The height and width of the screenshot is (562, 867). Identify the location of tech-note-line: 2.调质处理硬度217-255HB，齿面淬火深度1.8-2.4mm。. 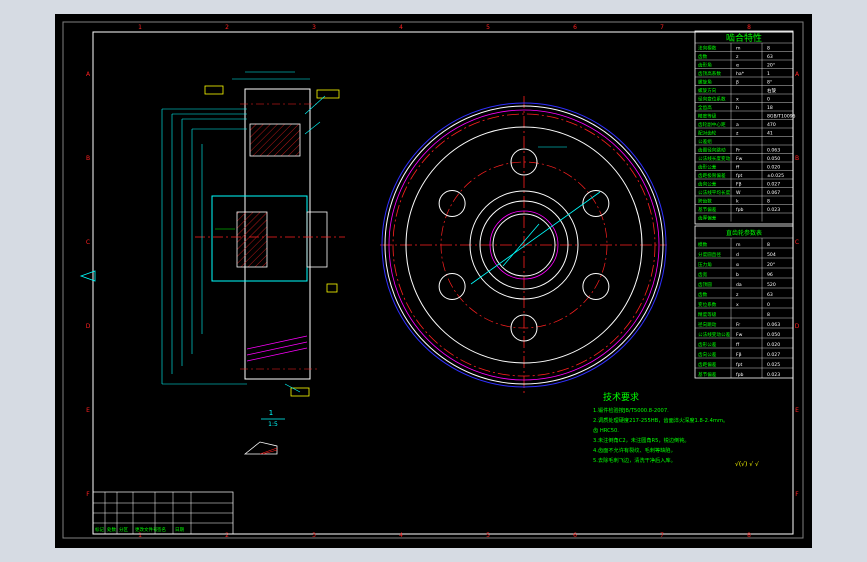
(660, 420).